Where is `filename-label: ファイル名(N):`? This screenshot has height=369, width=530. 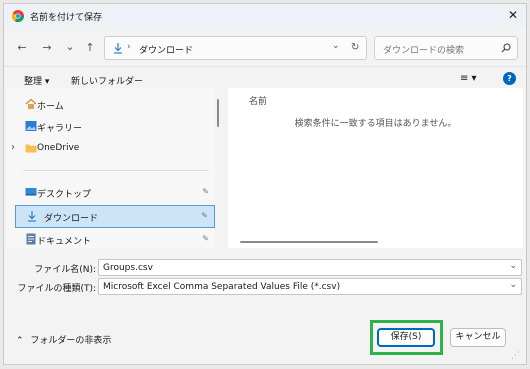
filename-label: ファイル名(N): is located at coordinates (65, 270).